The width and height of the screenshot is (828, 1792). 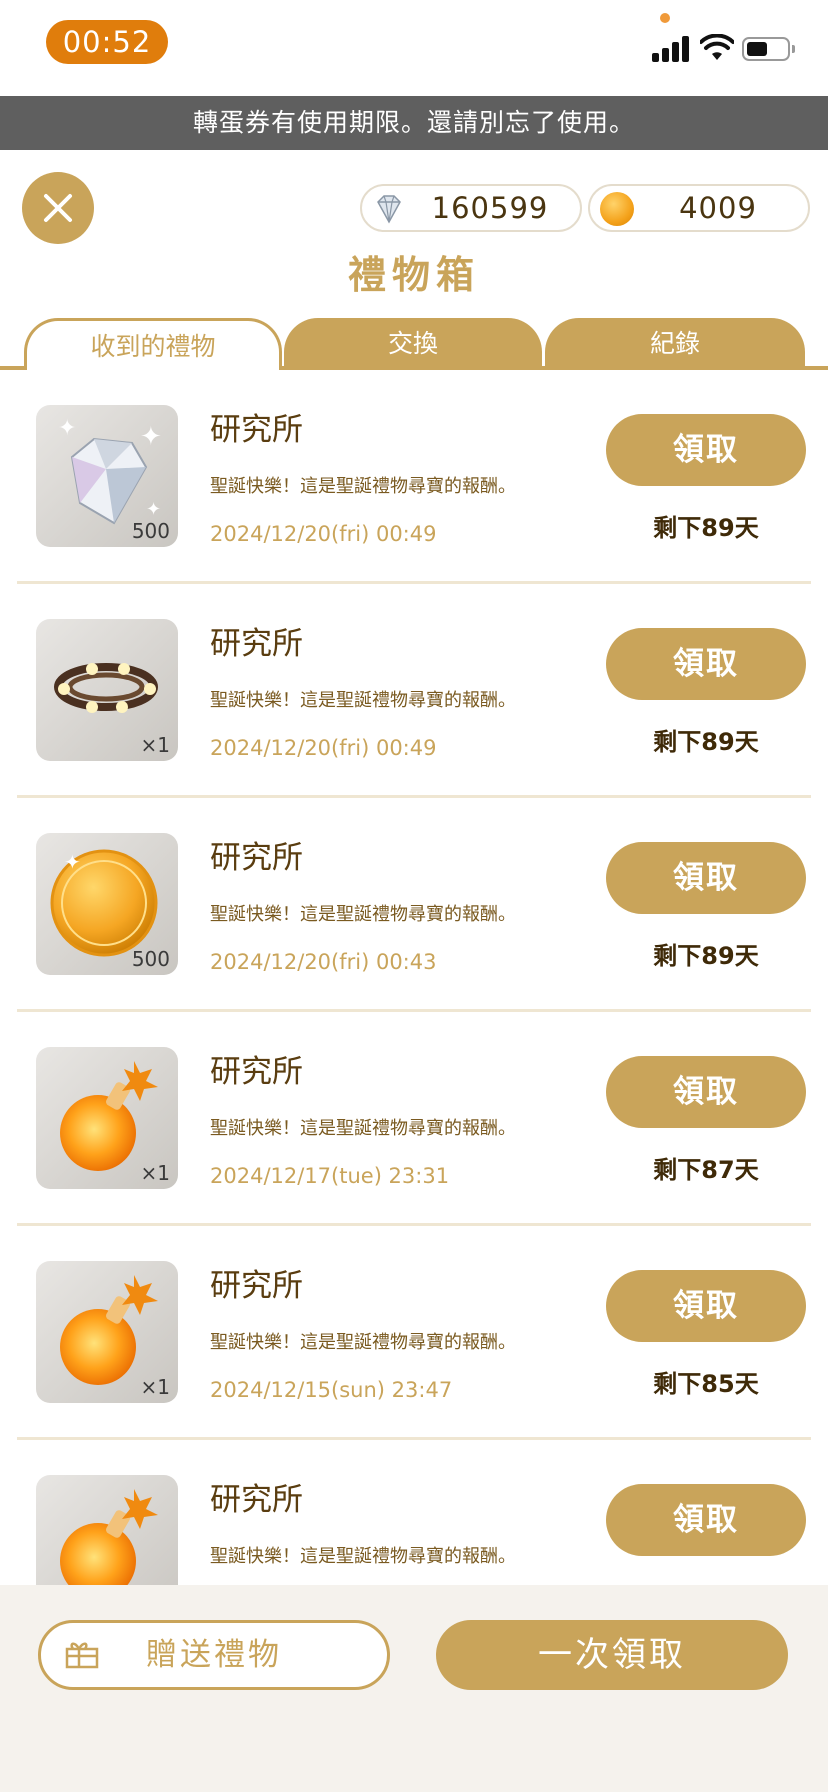 I want to click on gift-date: 2024/12/17(tue) 23:31, so click(x=330, y=1176).